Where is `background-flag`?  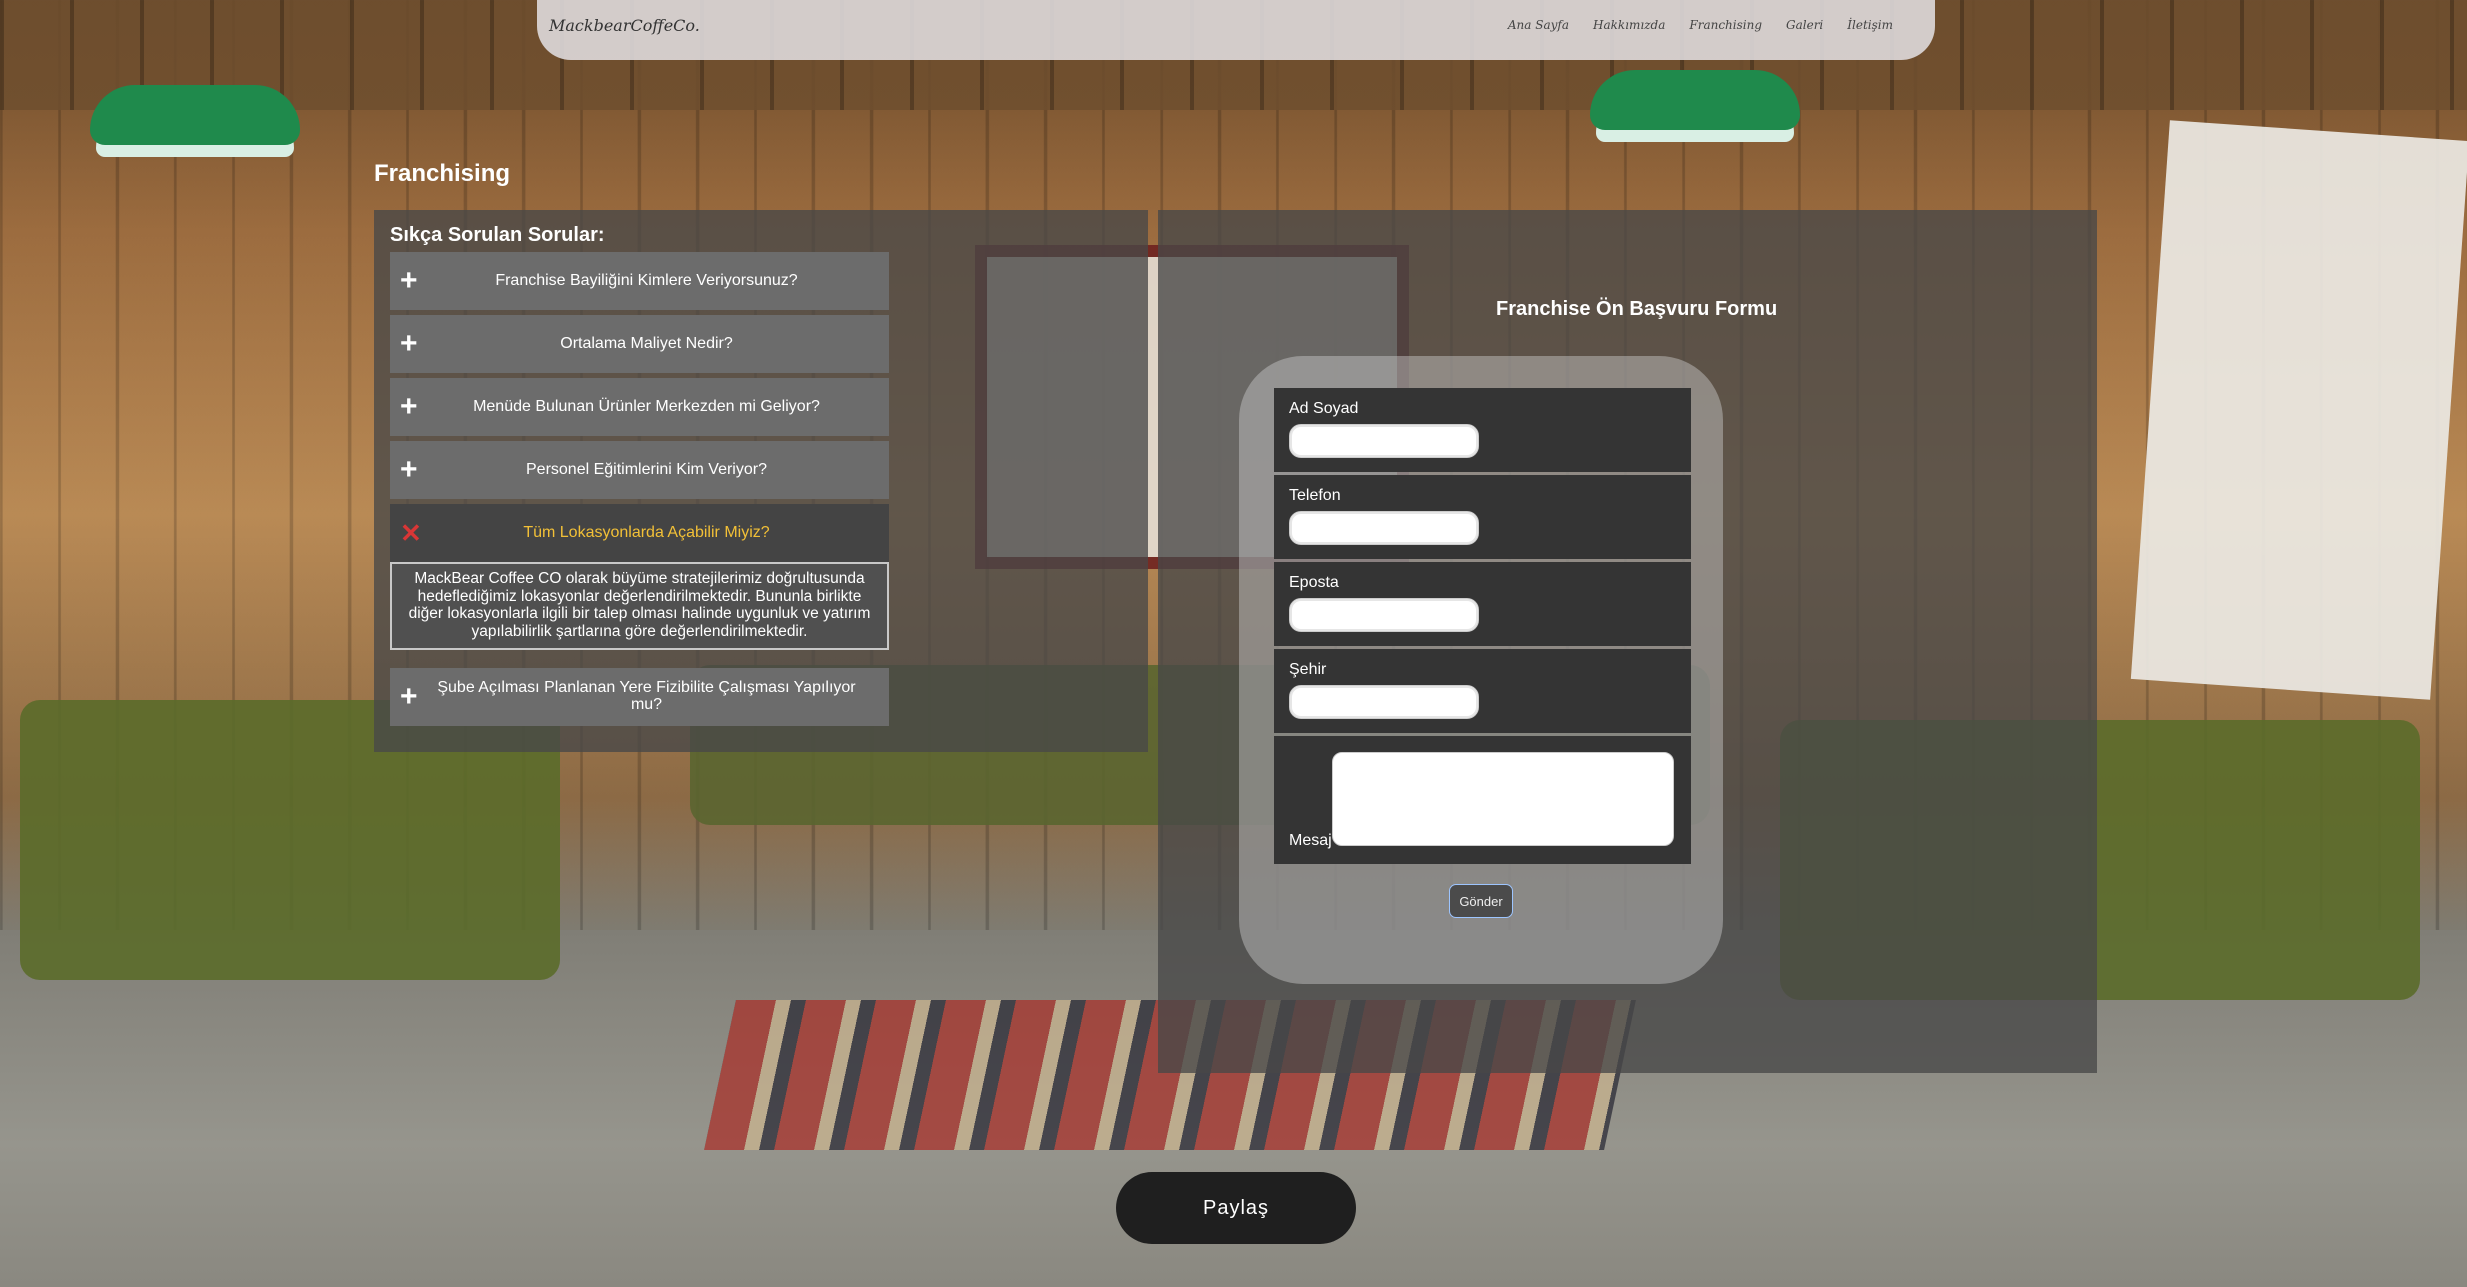
background-flag is located at coordinates (2298, 410).